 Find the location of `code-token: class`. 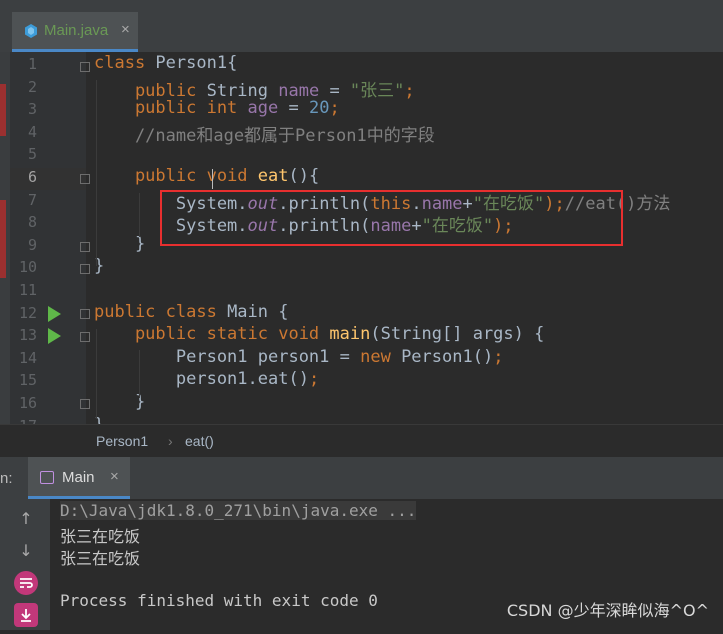

code-token: class is located at coordinates (125, 63).